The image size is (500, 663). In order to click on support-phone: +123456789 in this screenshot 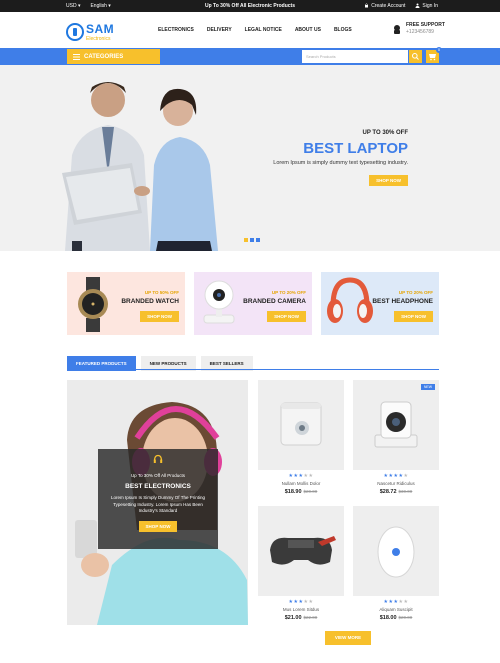, I will do `click(420, 31)`.